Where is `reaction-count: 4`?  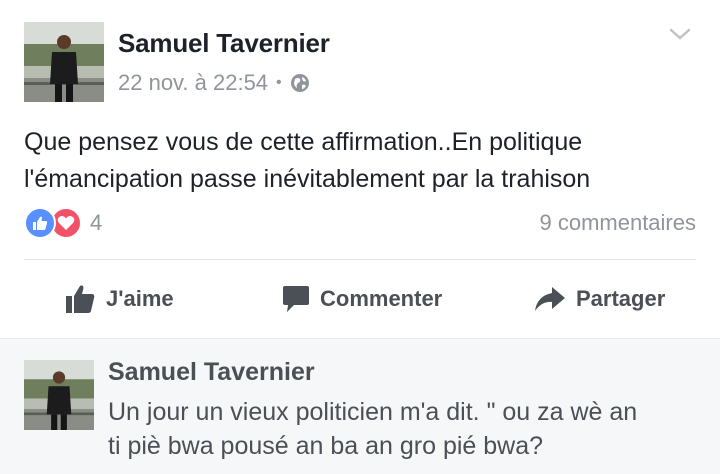 reaction-count: 4 is located at coordinates (96, 222).